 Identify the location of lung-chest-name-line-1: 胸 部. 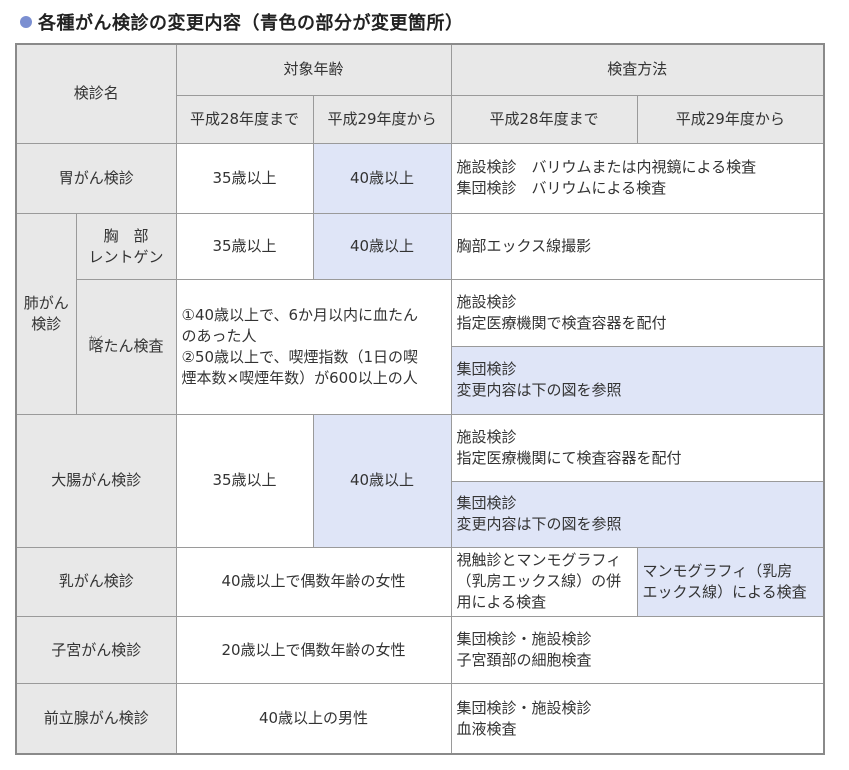
(126, 235).